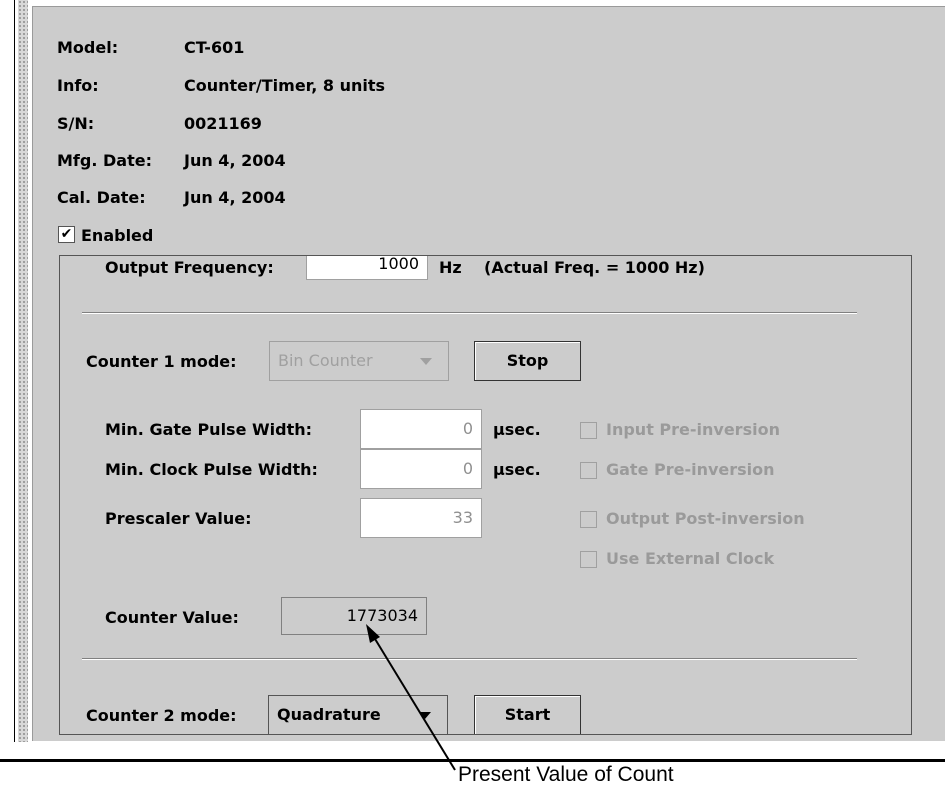 This screenshot has width=945, height=793. I want to click on callout-line, so click(413, 702).